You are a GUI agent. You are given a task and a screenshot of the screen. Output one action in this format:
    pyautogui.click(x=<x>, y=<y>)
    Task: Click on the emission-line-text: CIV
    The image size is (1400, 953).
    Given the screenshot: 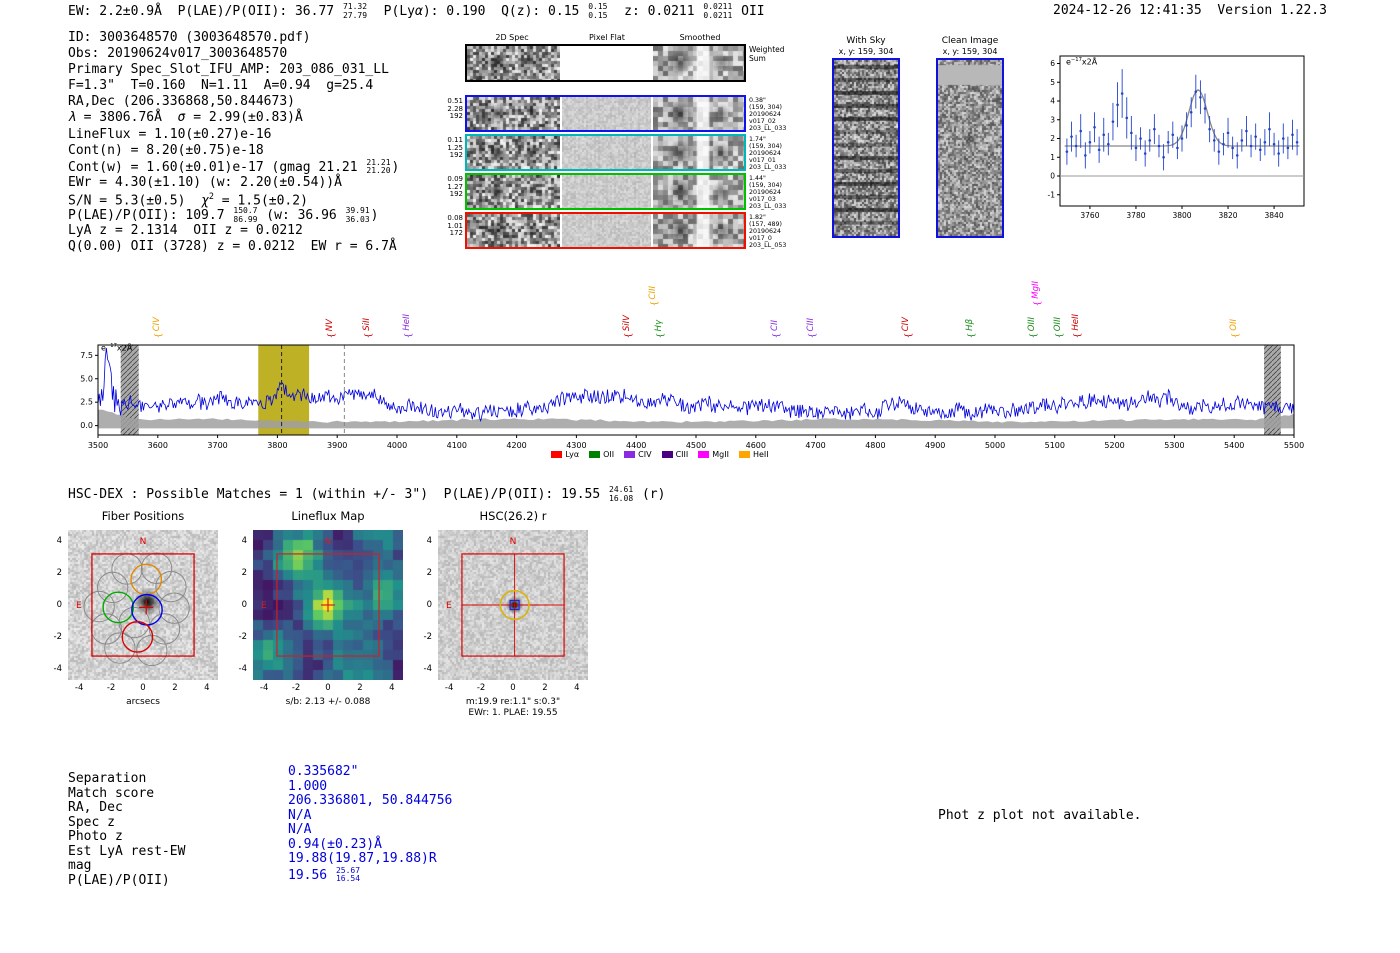 What is the action you would take?
    pyautogui.click(x=156, y=323)
    